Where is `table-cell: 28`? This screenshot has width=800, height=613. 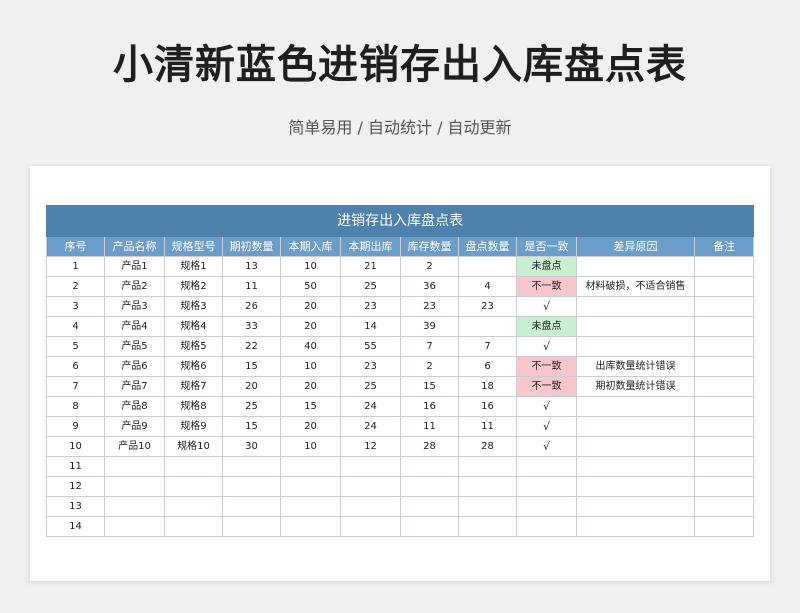 table-cell: 28 is located at coordinates (429, 446).